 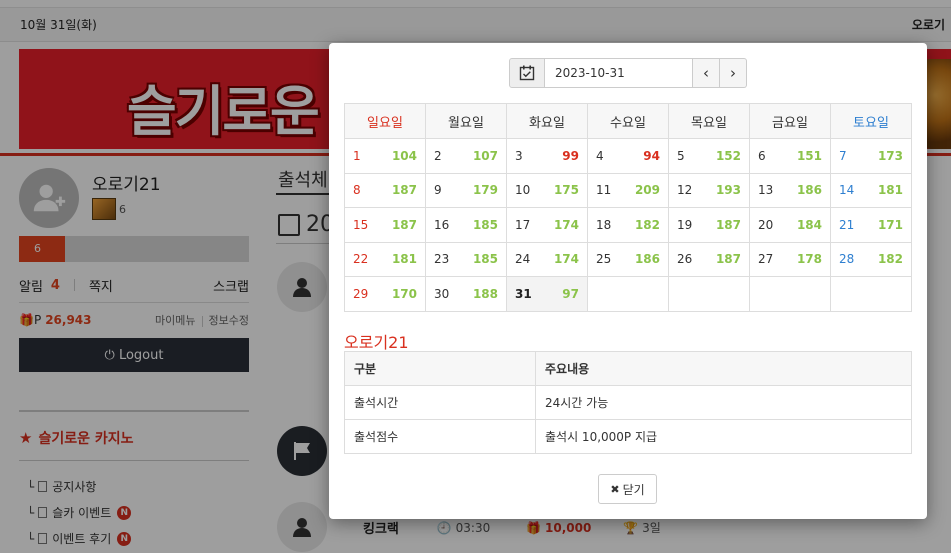 I want to click on calendar-week-row: 8 187 9 179 10 175 11 209 12 193 13 186 14 181, so click(x=628, y=190).